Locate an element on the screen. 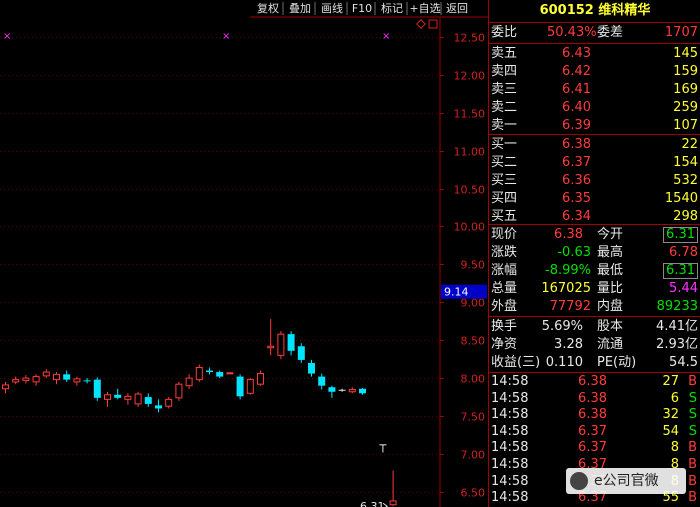 The image size is (700, 507). guben-label: 股本 is located at coordinates (610, 326).